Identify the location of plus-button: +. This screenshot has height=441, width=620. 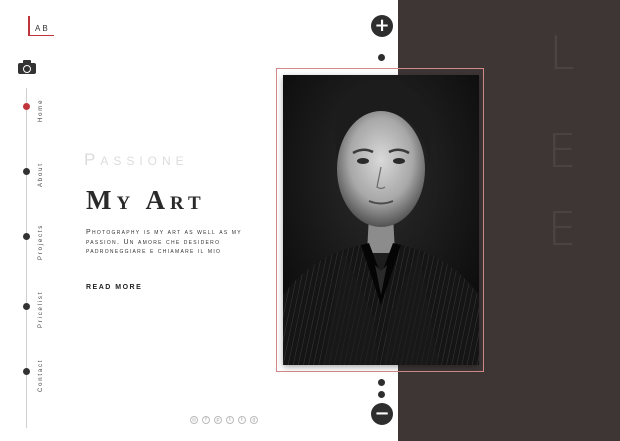
(382, 26).